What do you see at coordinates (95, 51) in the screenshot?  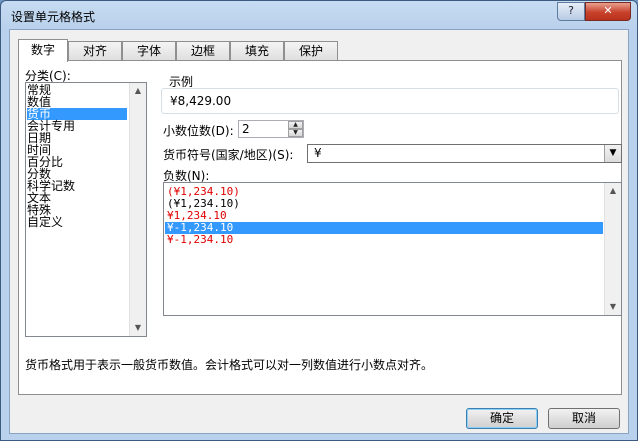 I see `tab-alignment: 对齐` at bounding box center [95, 51].